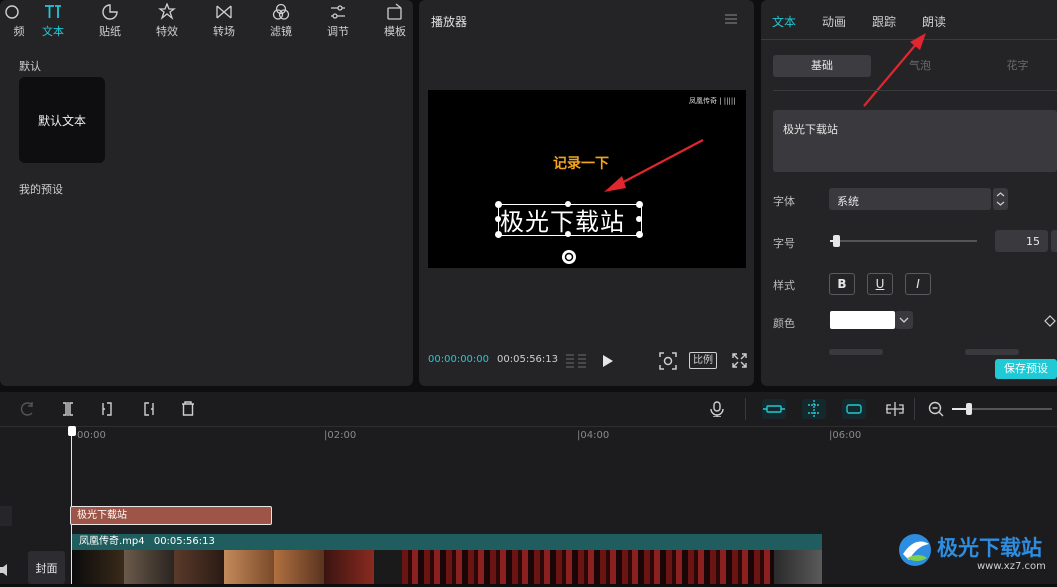 This screenshot has height=587, width=1057. Describe the element at coordinates (703, 360) in the screenshot. I see `ratio-button: 比例` at that location.